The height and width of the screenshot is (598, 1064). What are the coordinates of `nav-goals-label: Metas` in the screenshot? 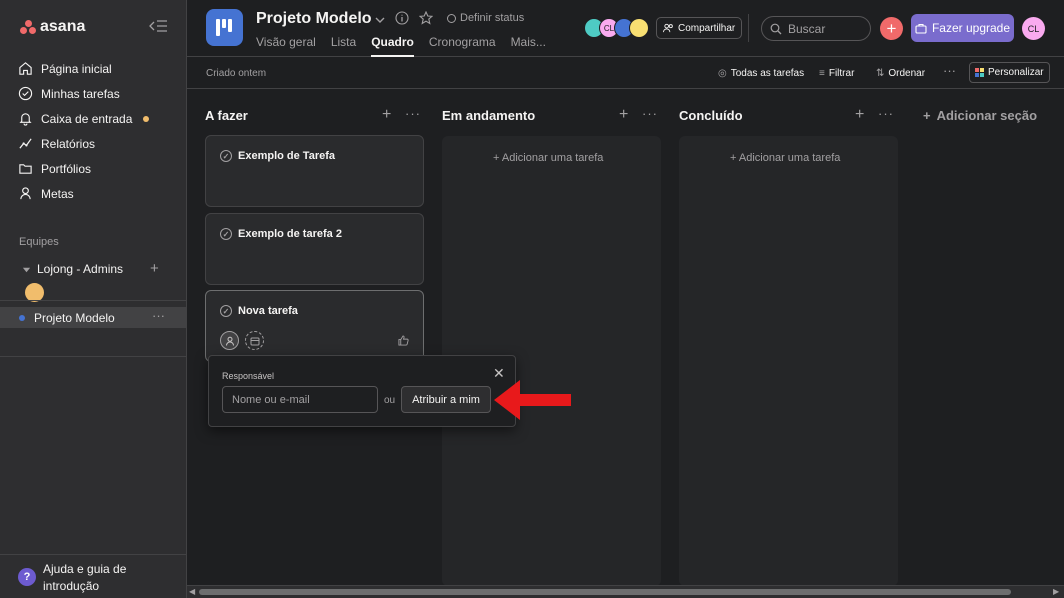 It's located at (57, 193).